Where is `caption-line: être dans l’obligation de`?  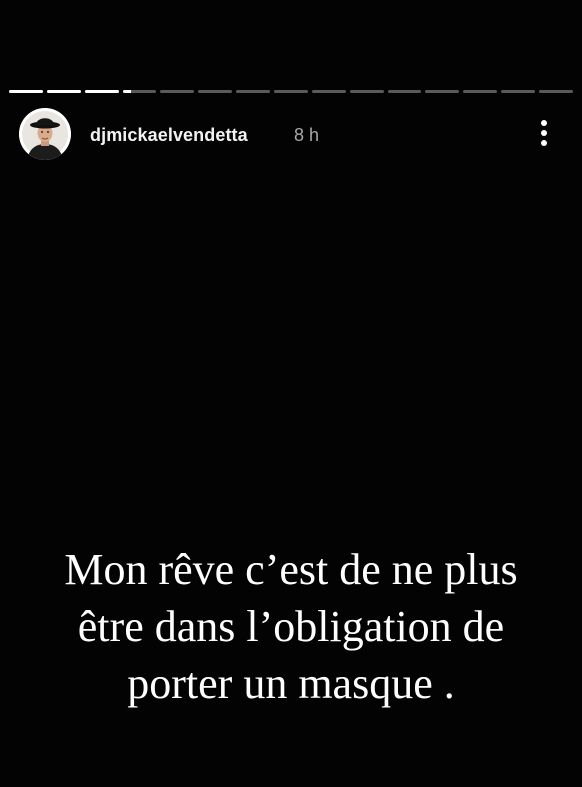 caption-line: être dans l’obligation de is located at coordinates (291, 626).